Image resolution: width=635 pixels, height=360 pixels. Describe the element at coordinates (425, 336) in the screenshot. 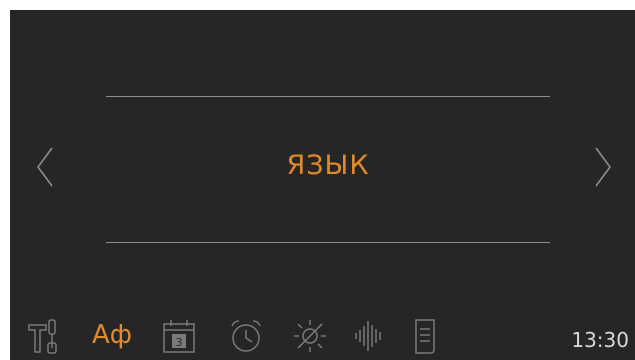

I see `document-icon` at that location.